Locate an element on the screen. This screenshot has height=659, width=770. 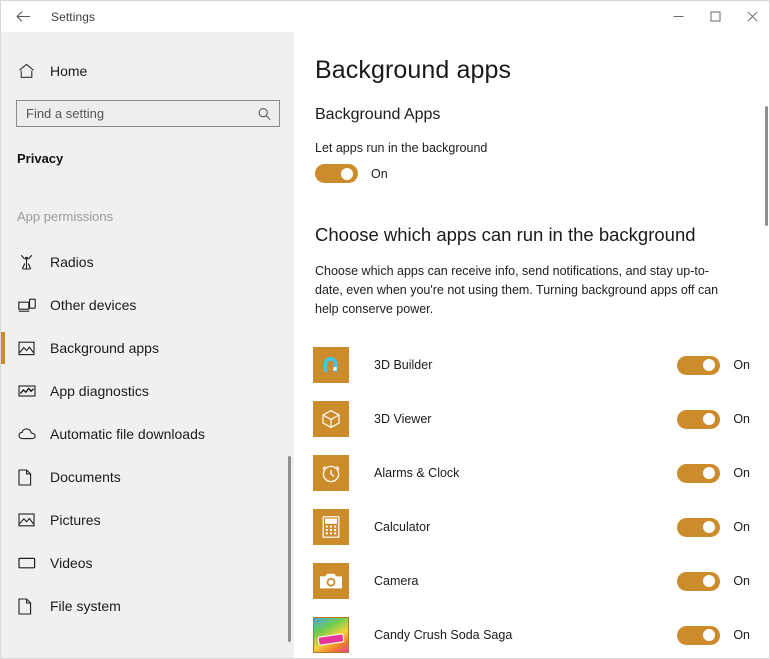
sidebar-item-videos: Videos is located at coordinates (147, 563).